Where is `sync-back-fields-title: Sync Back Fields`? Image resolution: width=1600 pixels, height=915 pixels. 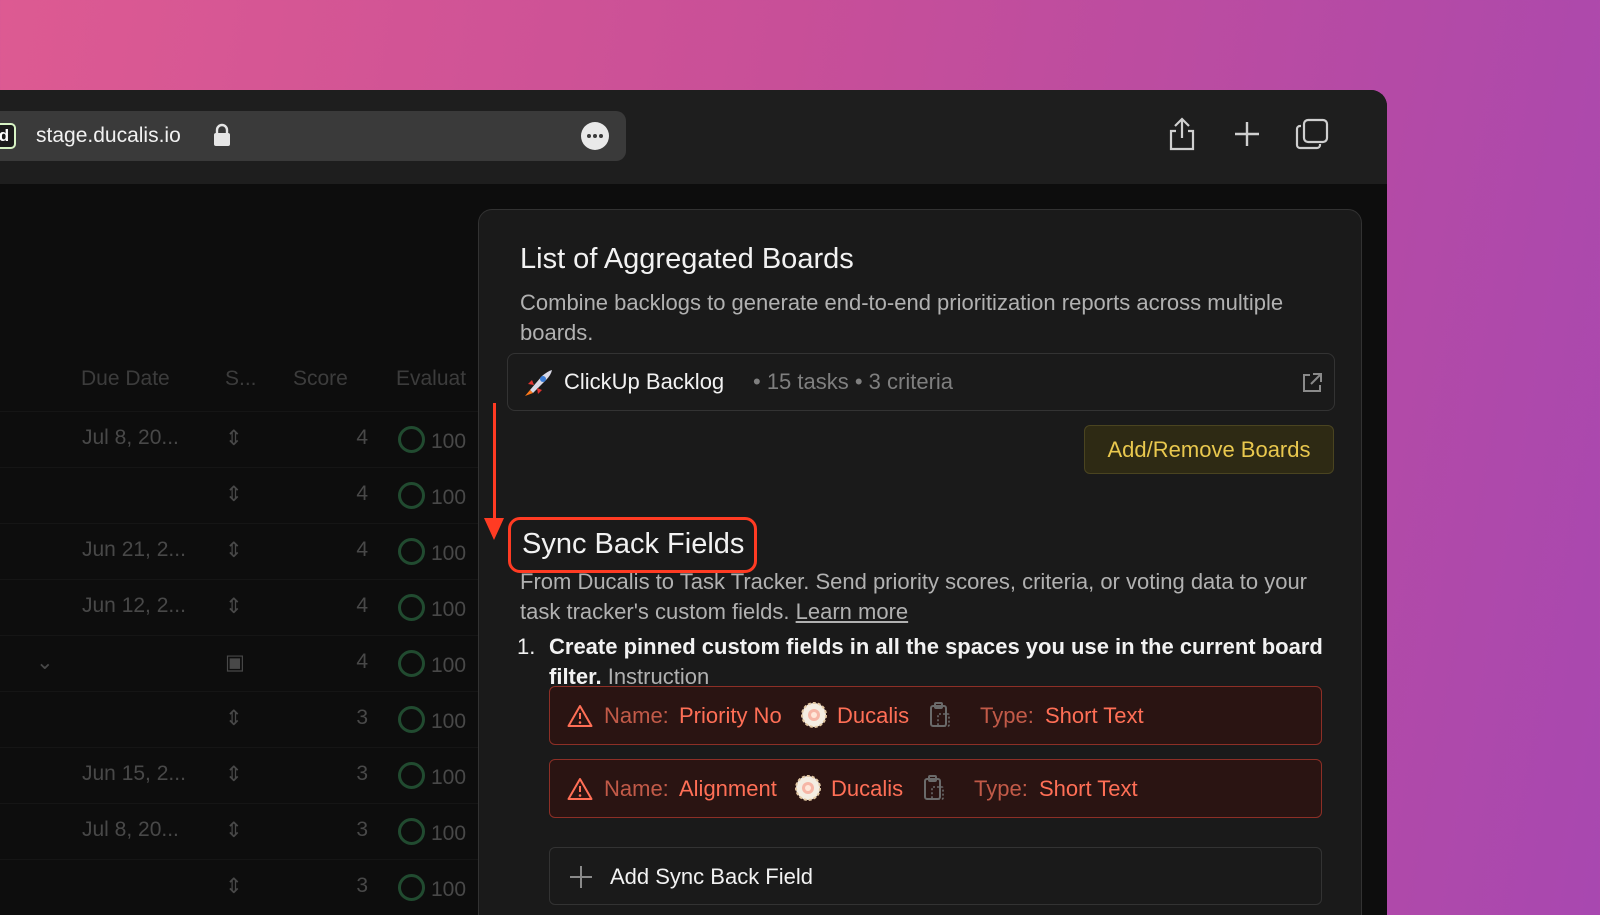 sync-back-fields-title: Sync Back Fields is located at coordinates (633, 545).